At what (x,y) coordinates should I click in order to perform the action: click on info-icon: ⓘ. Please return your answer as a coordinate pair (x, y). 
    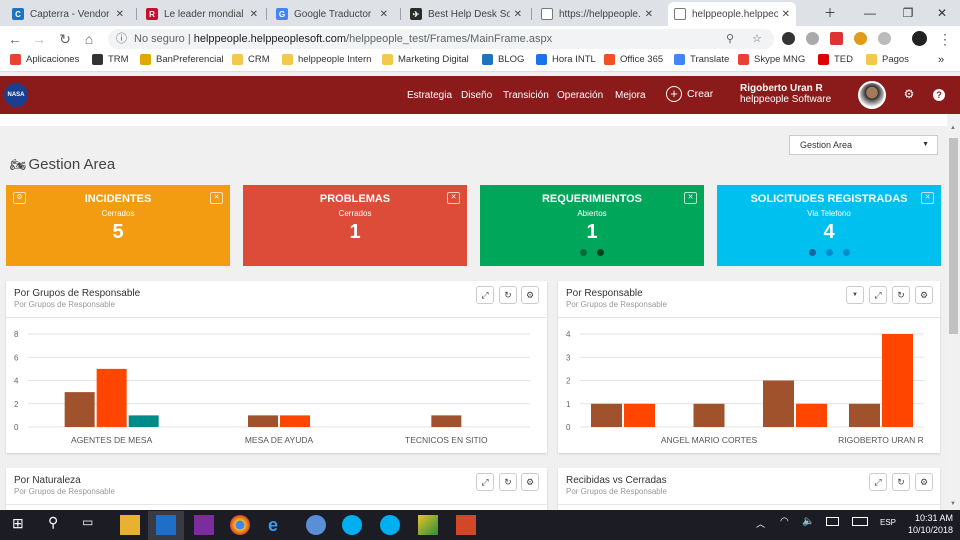
    Looking at the image, I should click on (121, 39).